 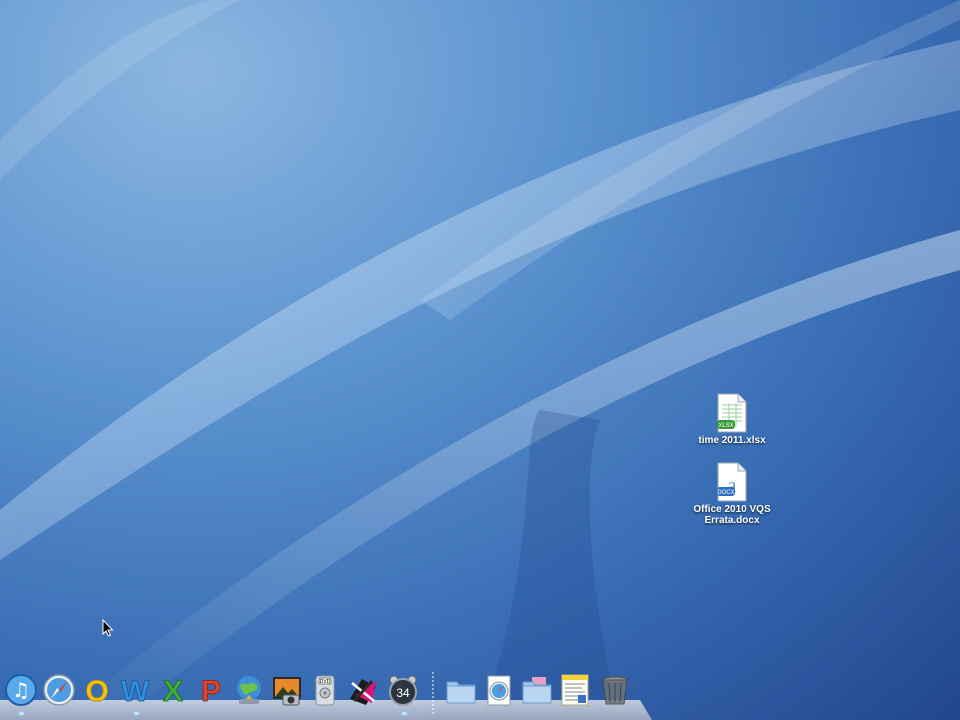 What do you see at coordinates (21, 713) in the screenshot?
I see `itunes-running-indicator` at bounding box center [21, 713].